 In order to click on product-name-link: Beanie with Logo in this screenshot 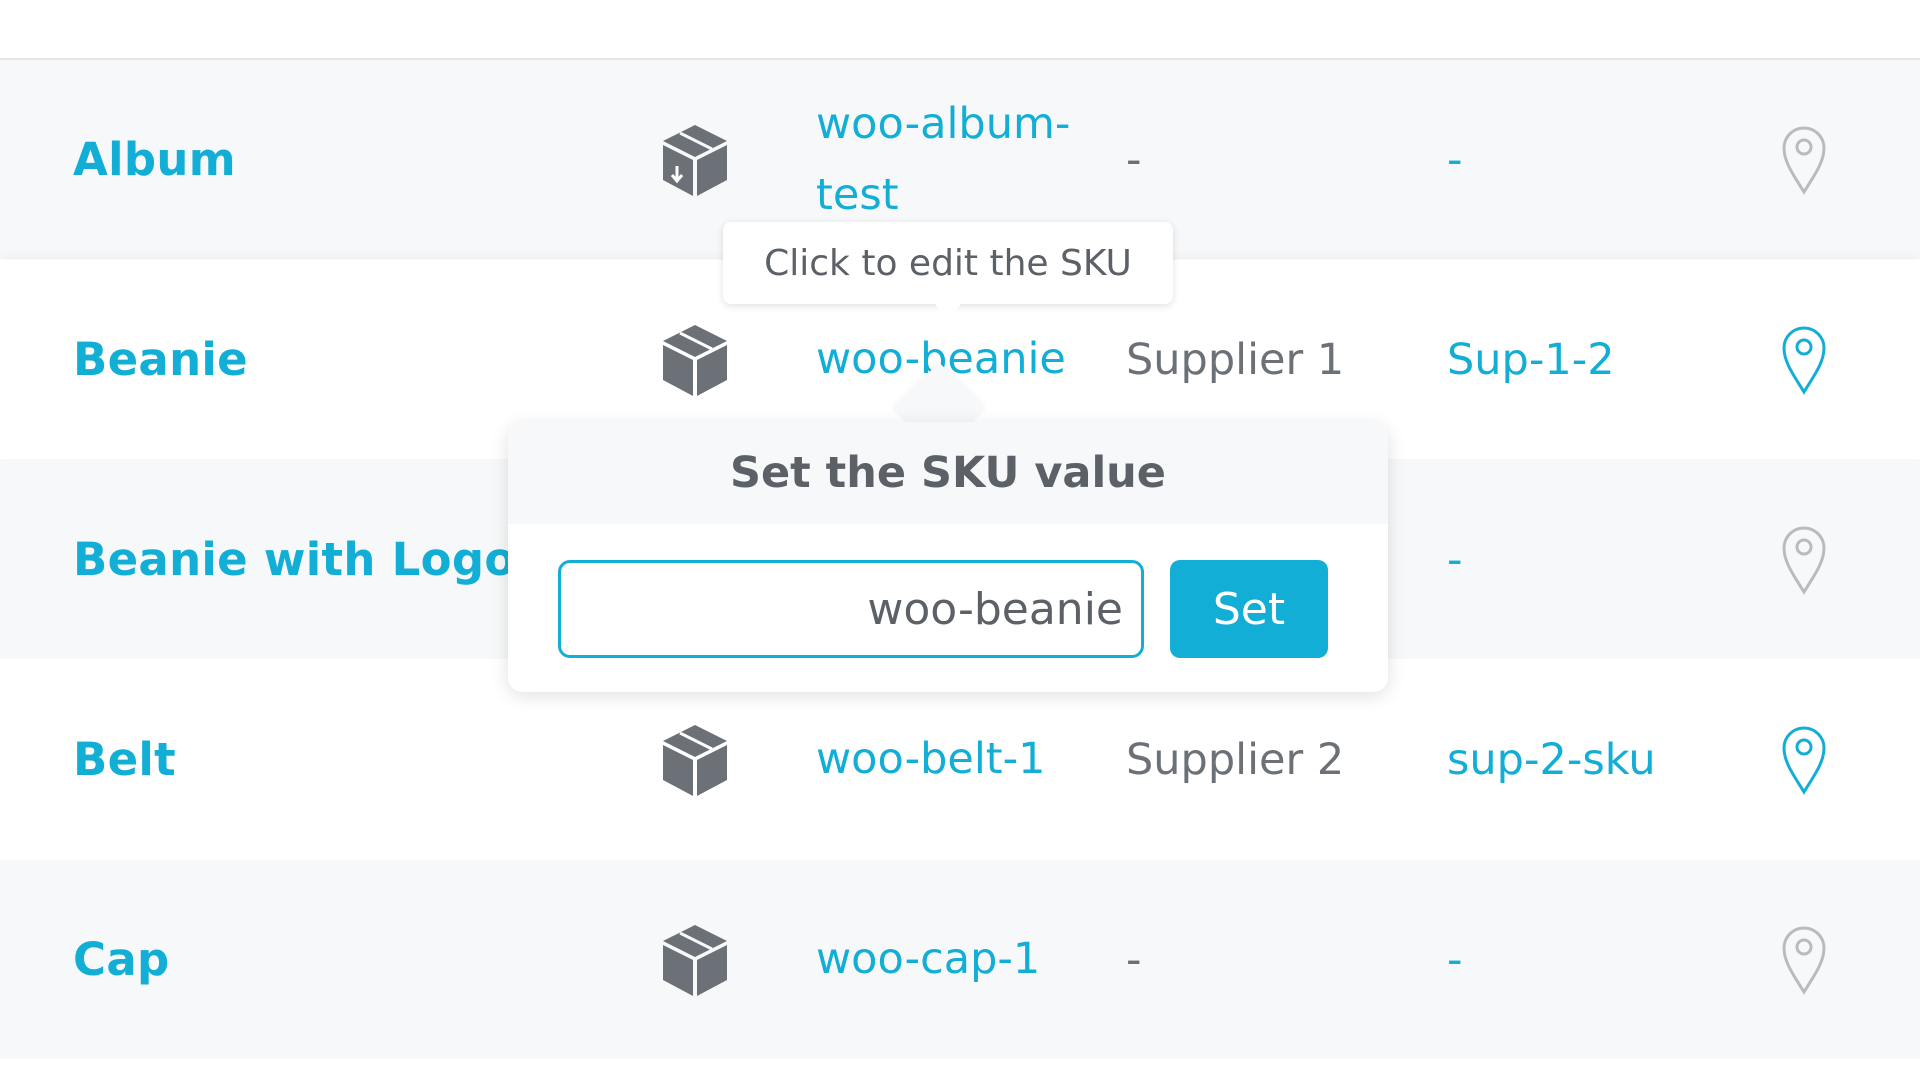, I will do `click(294, 559)`.